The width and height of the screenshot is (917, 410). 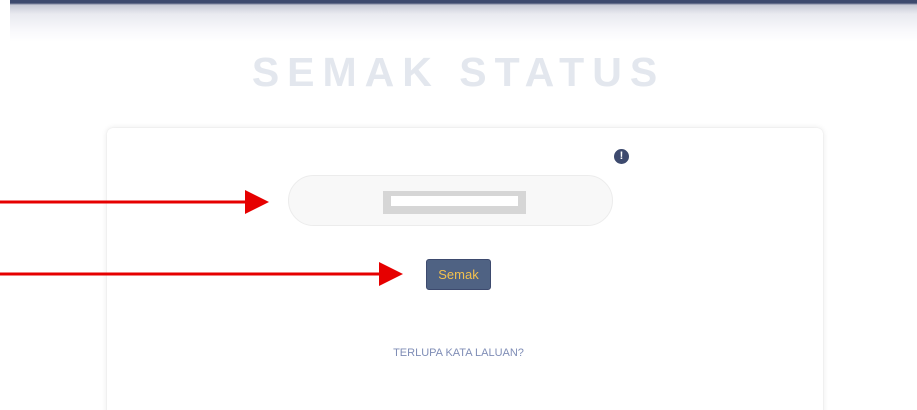 I want to click on top-header-bar, so click(x=463, y=21).